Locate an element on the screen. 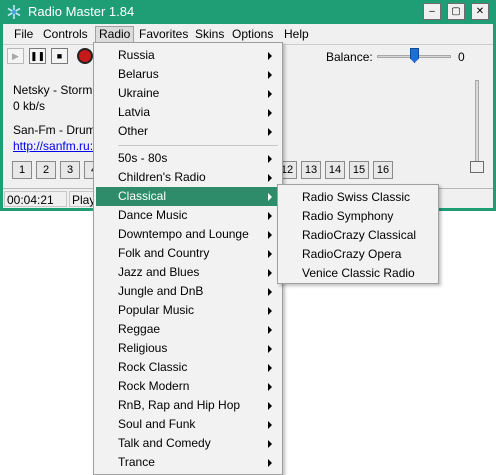 This screenshot has width=496, height=475. preset-button-2: 2 is located at coordinates (46, 170).